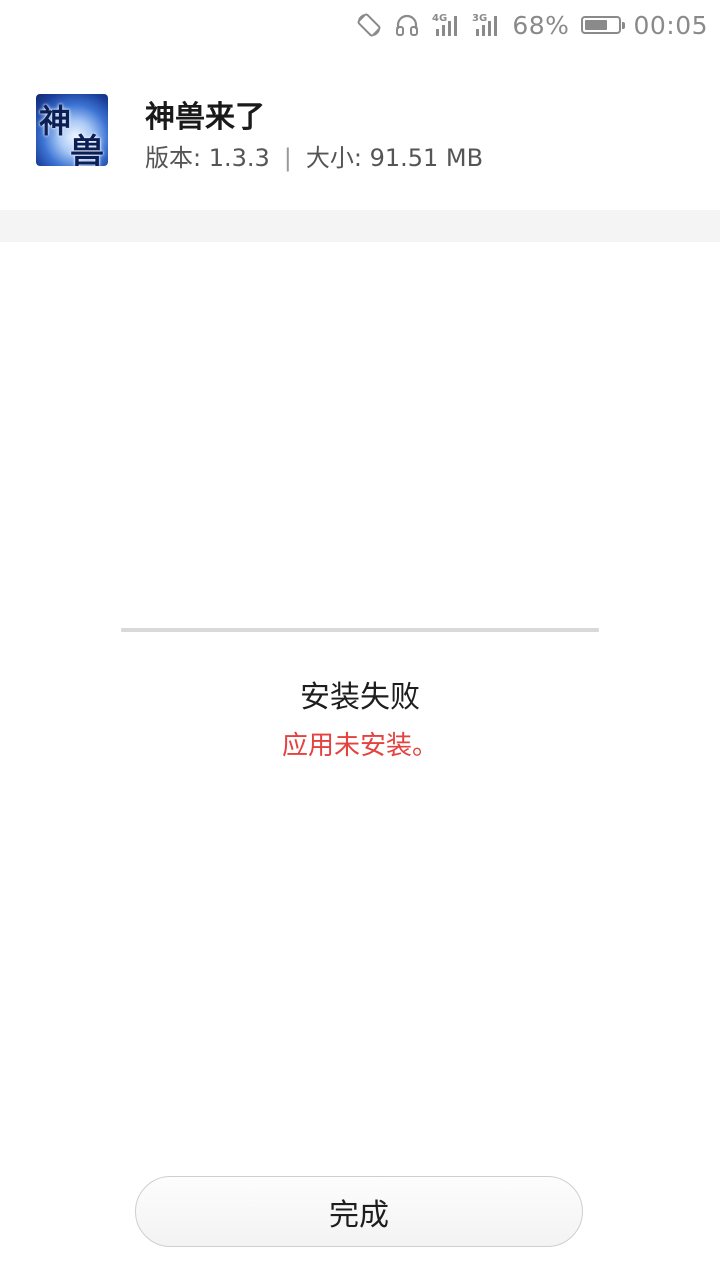 The height and width of the screenshot is (1280, 720). Describe the element at coordinates (360, 630) in the screenshot. I see `install-progress-bar` at that location.